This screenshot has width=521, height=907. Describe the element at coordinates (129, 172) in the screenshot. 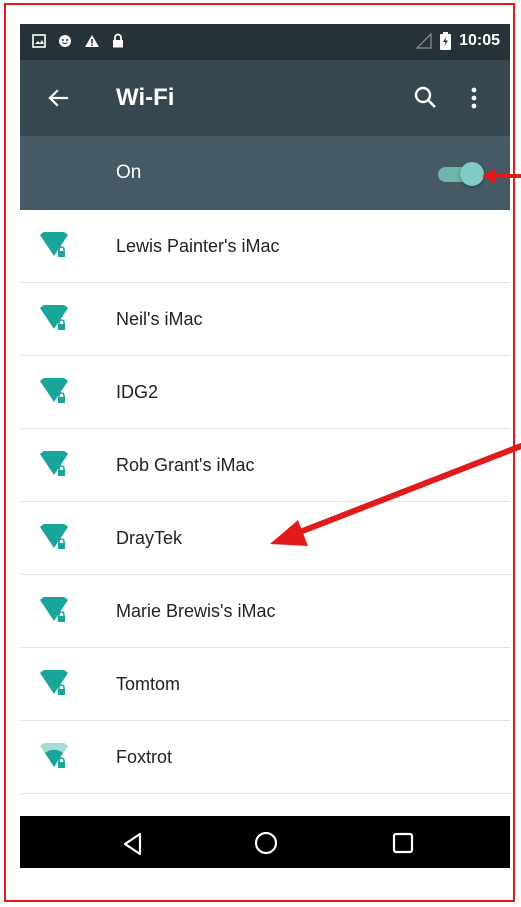

I see `wifi-toggle-label: On` at that location.